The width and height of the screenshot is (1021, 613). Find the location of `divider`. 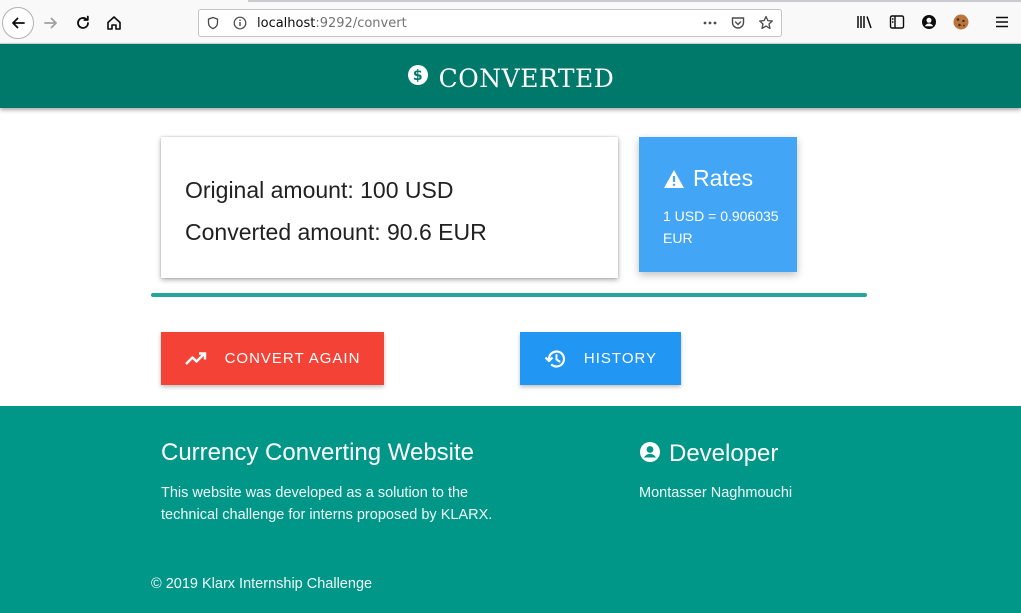

divider is located at coordinates (509, 295).